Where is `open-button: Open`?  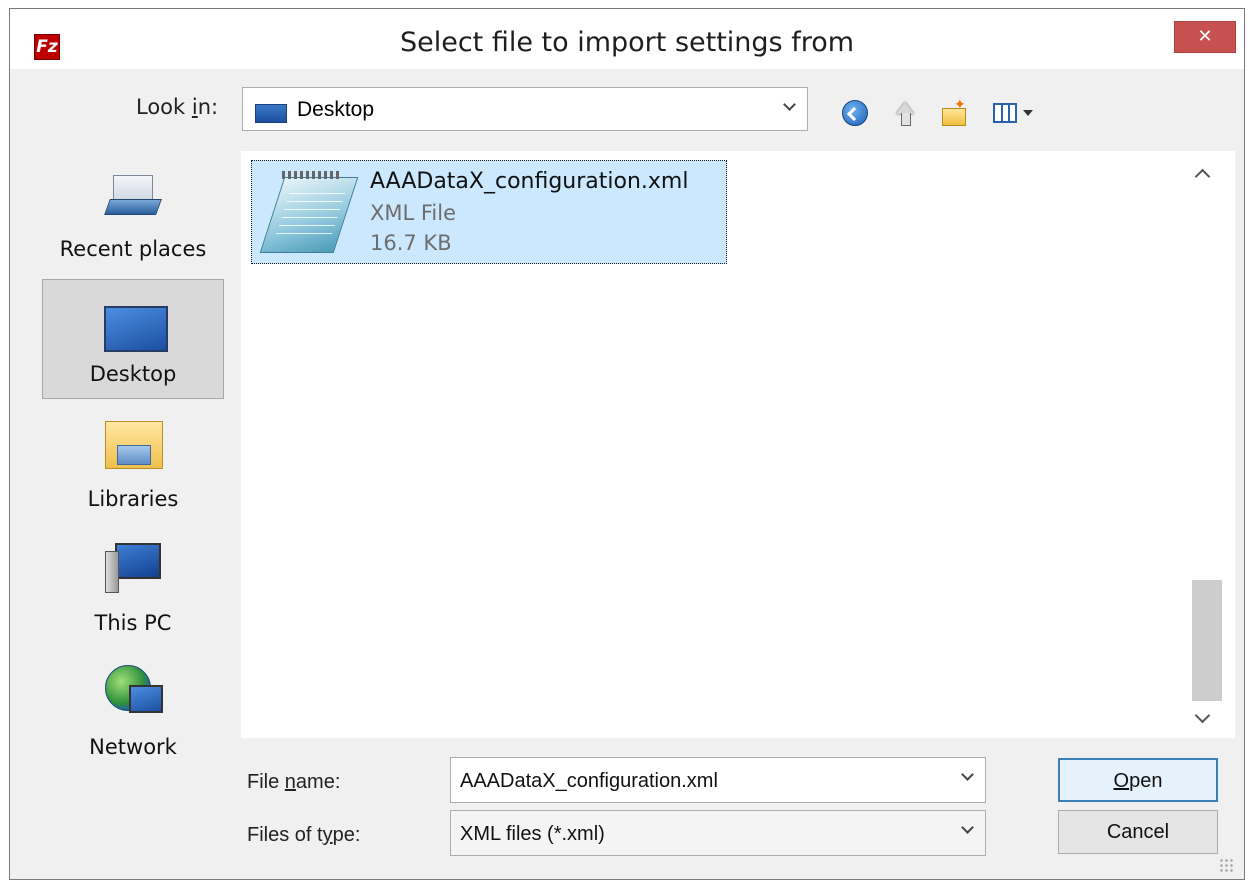
open-button: Open is located at coordinates (1138, 780).